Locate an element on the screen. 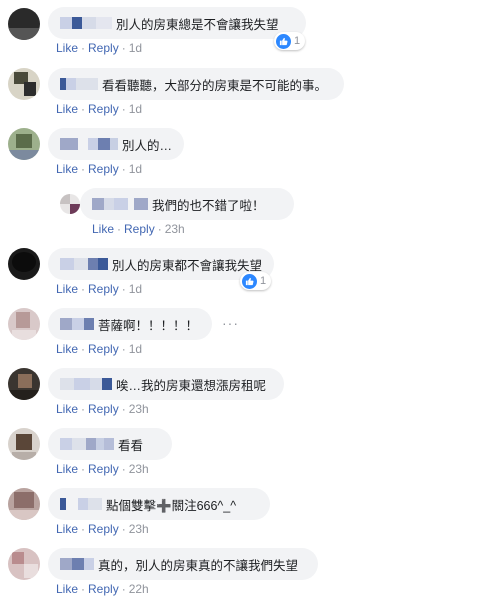 The width and height of the screenshot is (486, 600). comment-bubble: 看看聽聽，大部分的房東是不可能的事。 is located at coordinates (196, 84).